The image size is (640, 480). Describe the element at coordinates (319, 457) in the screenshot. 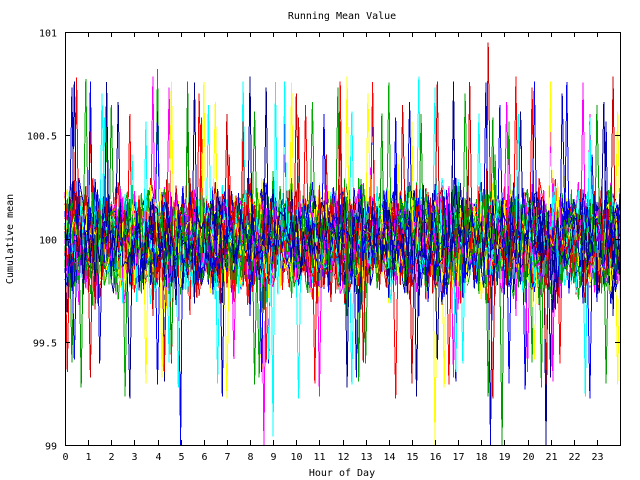

I see `x-tick-label: 11` at that location.